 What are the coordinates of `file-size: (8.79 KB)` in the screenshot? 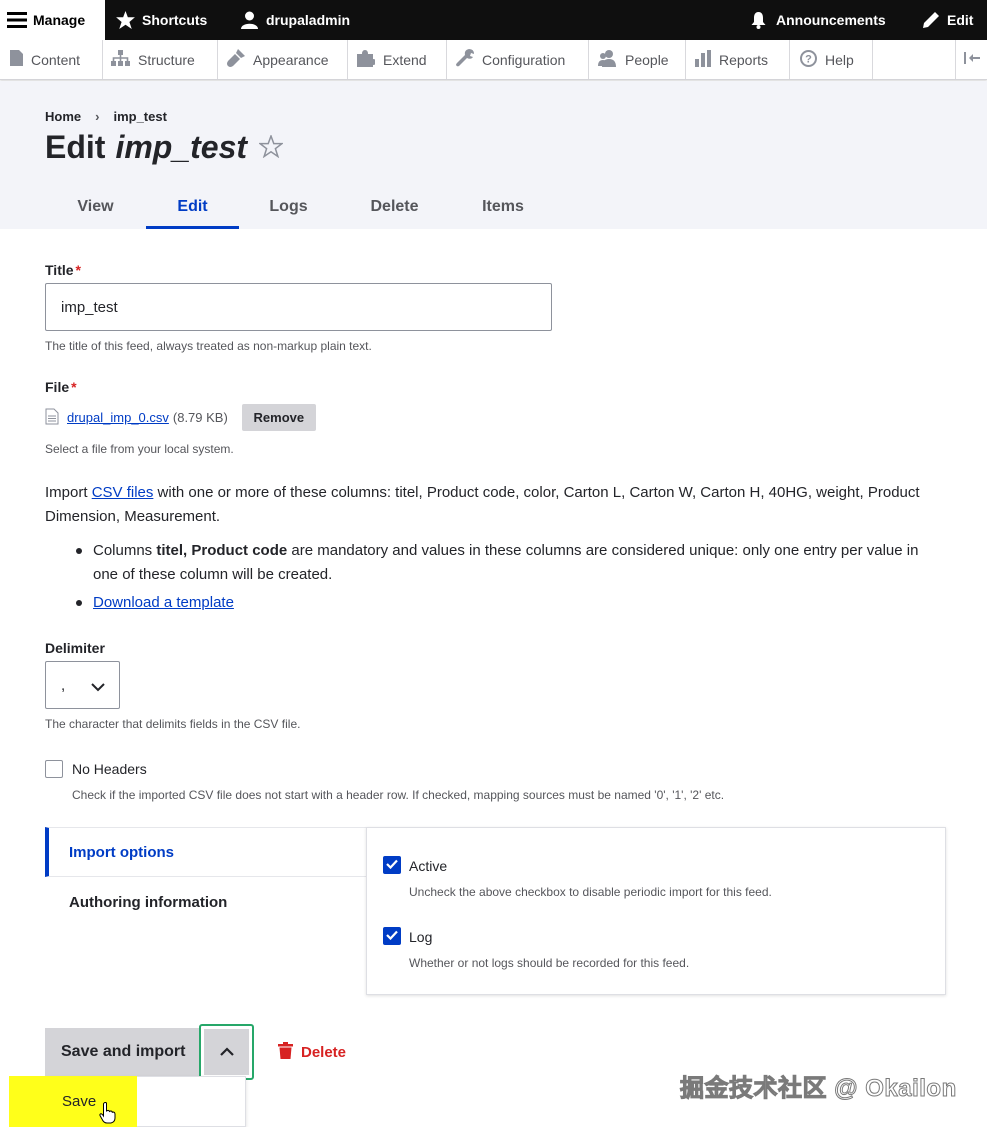 It's located at (200, 417).